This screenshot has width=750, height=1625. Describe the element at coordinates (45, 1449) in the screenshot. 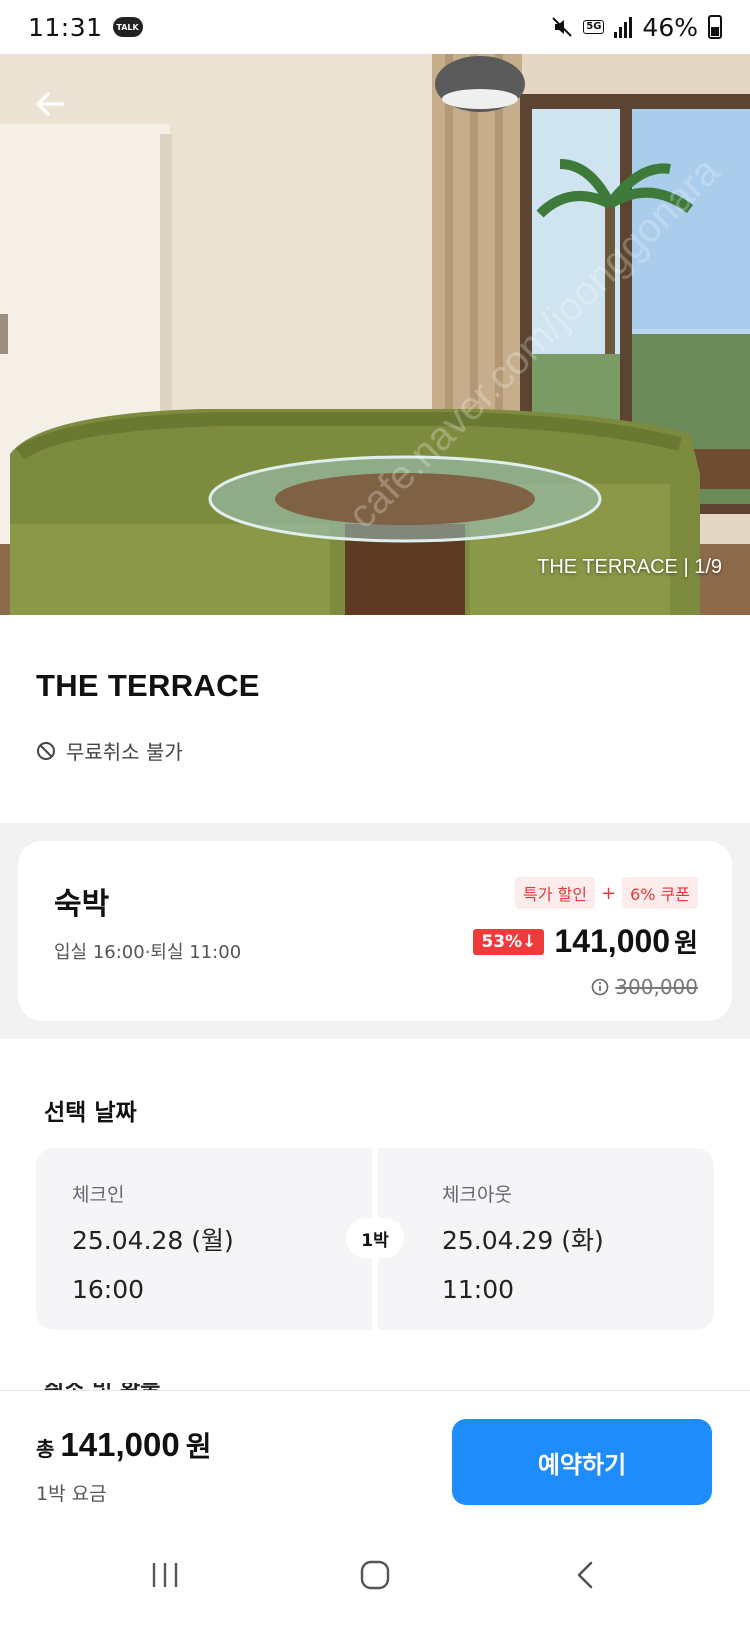

I see `total-prefix: 총` at that location.